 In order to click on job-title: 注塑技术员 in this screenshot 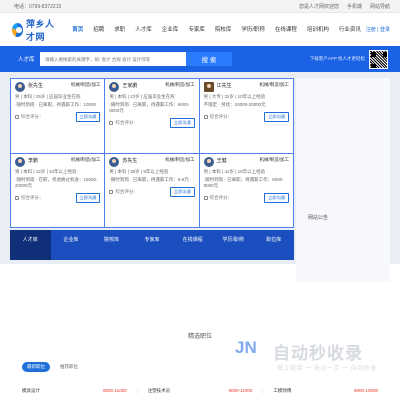, I will do `click(159, 390)`.